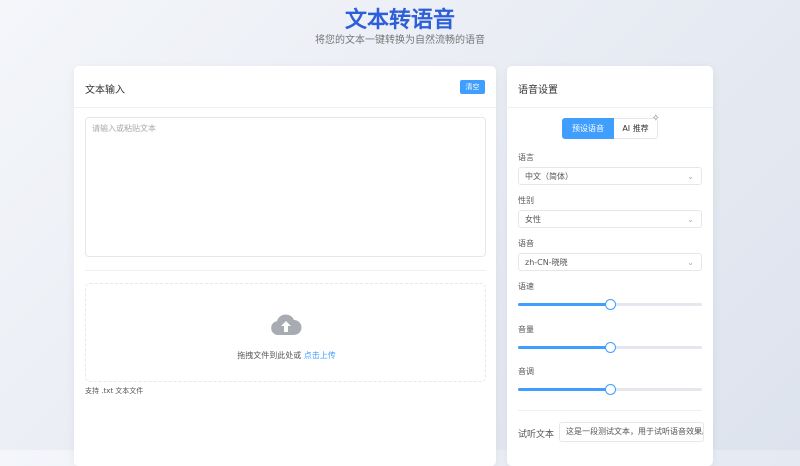 The width and height of the screenshot is (800, 466). Describe the element at coordinates (526, 200) in the screenshot. I see `gender-label: 性别` at that location.